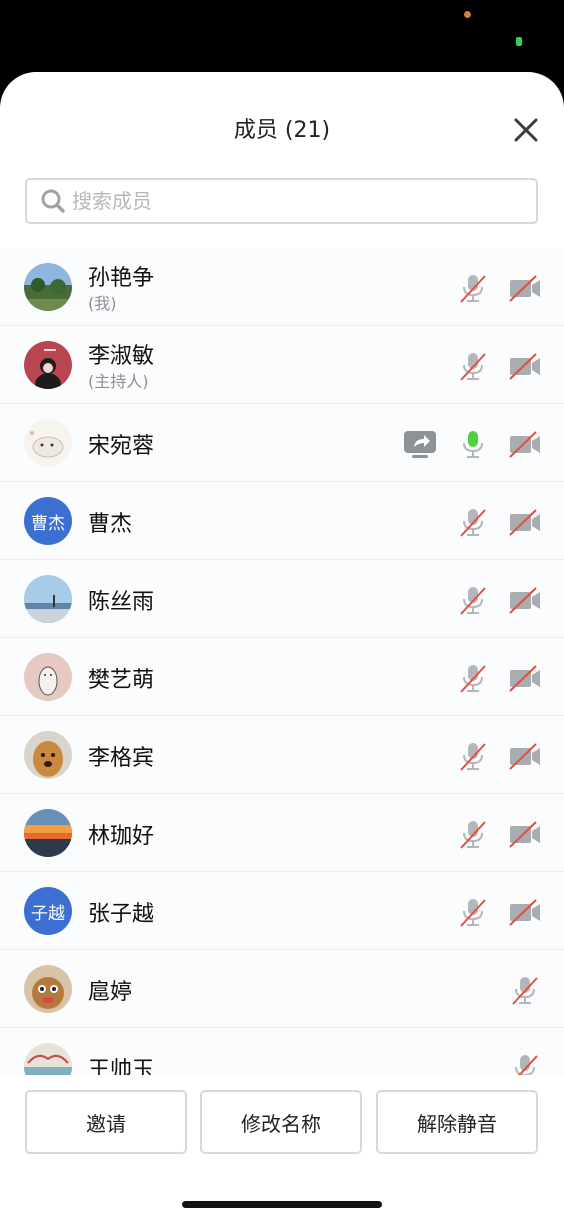 The width and height of the screenshot is (564, 1221). I want to click on avatar-initials: 子越, so click(48, 911).